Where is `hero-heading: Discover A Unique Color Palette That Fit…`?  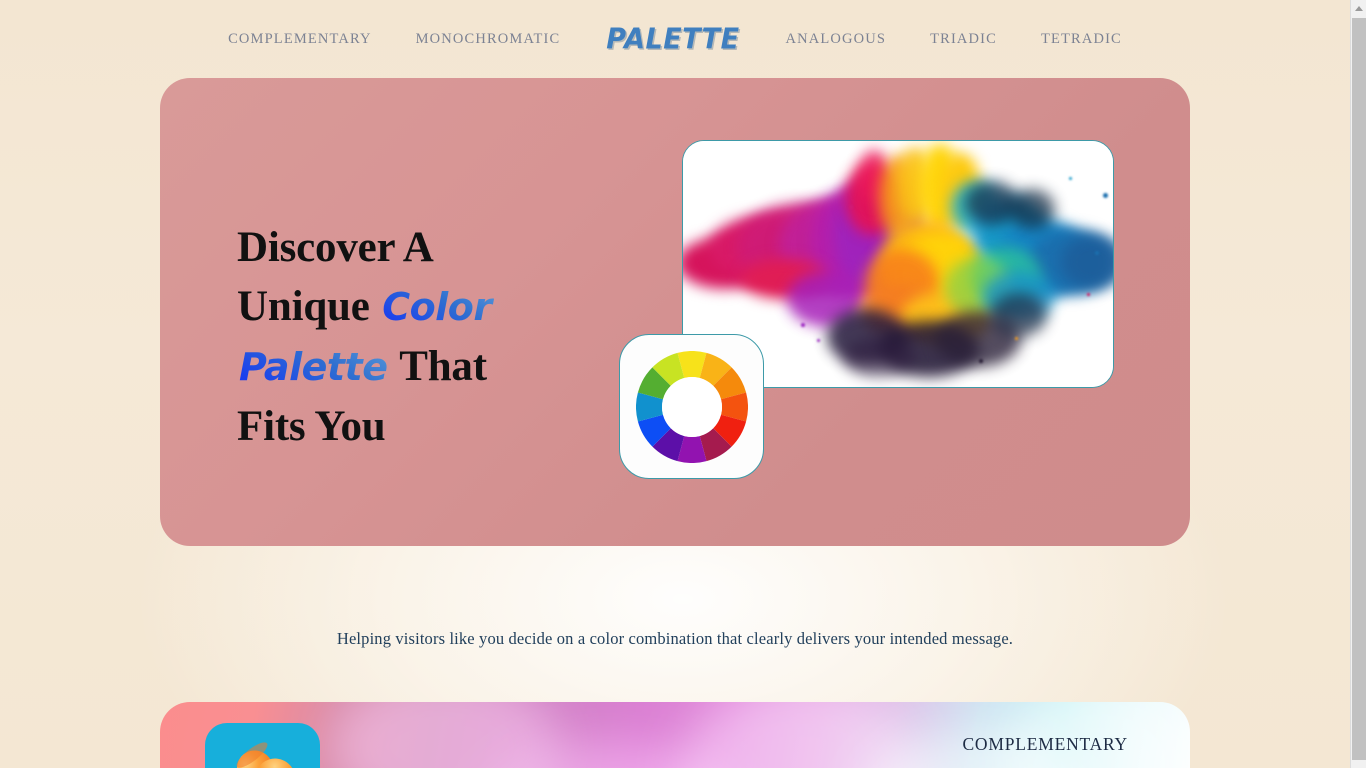 hero-heading: Discover A Unique Color Palette That Fit… is located at coordinates (447, 337).